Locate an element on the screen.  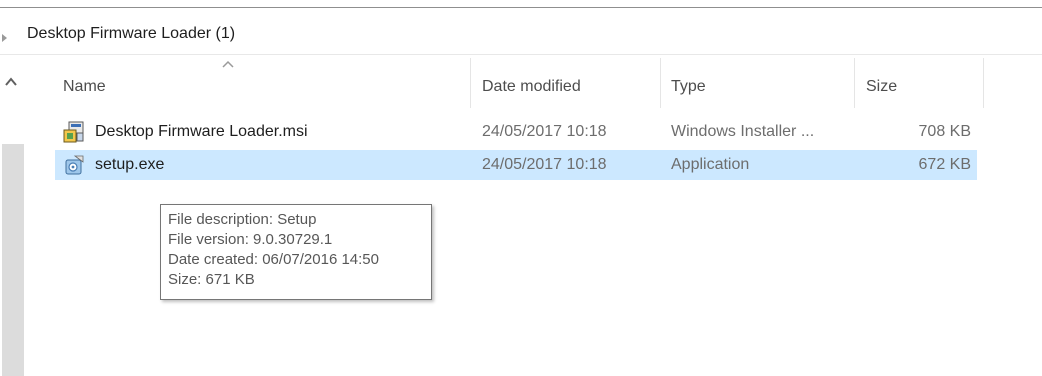
file-name: setup.exe is located at coordinates (130, 164).